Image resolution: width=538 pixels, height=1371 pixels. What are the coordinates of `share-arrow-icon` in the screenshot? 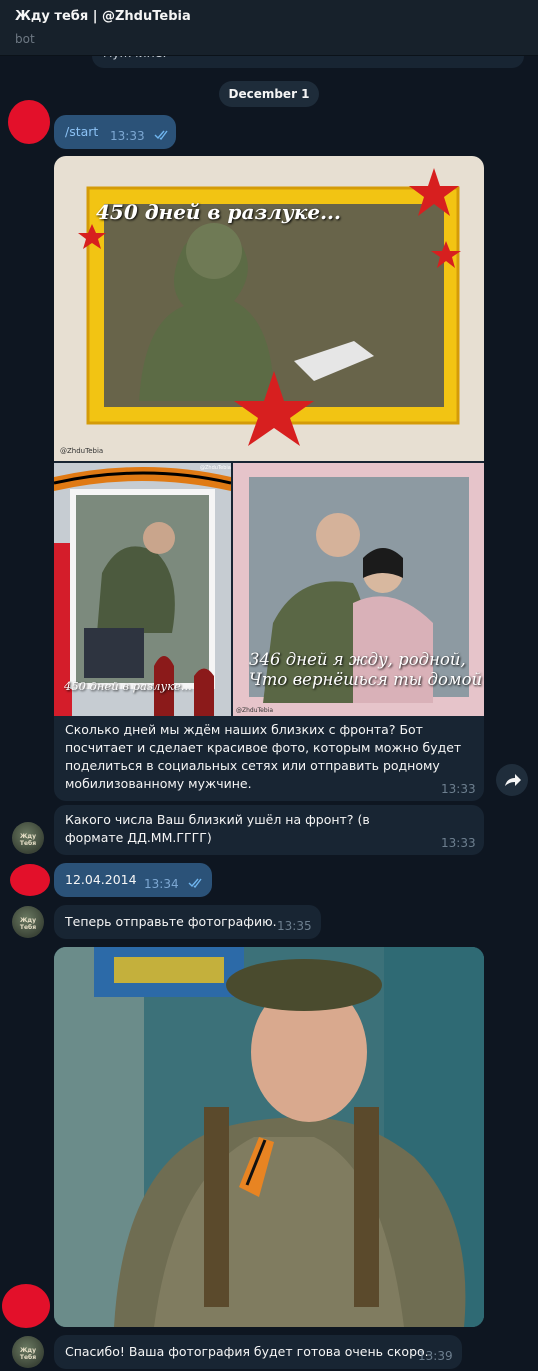 It's located at (513, 780).